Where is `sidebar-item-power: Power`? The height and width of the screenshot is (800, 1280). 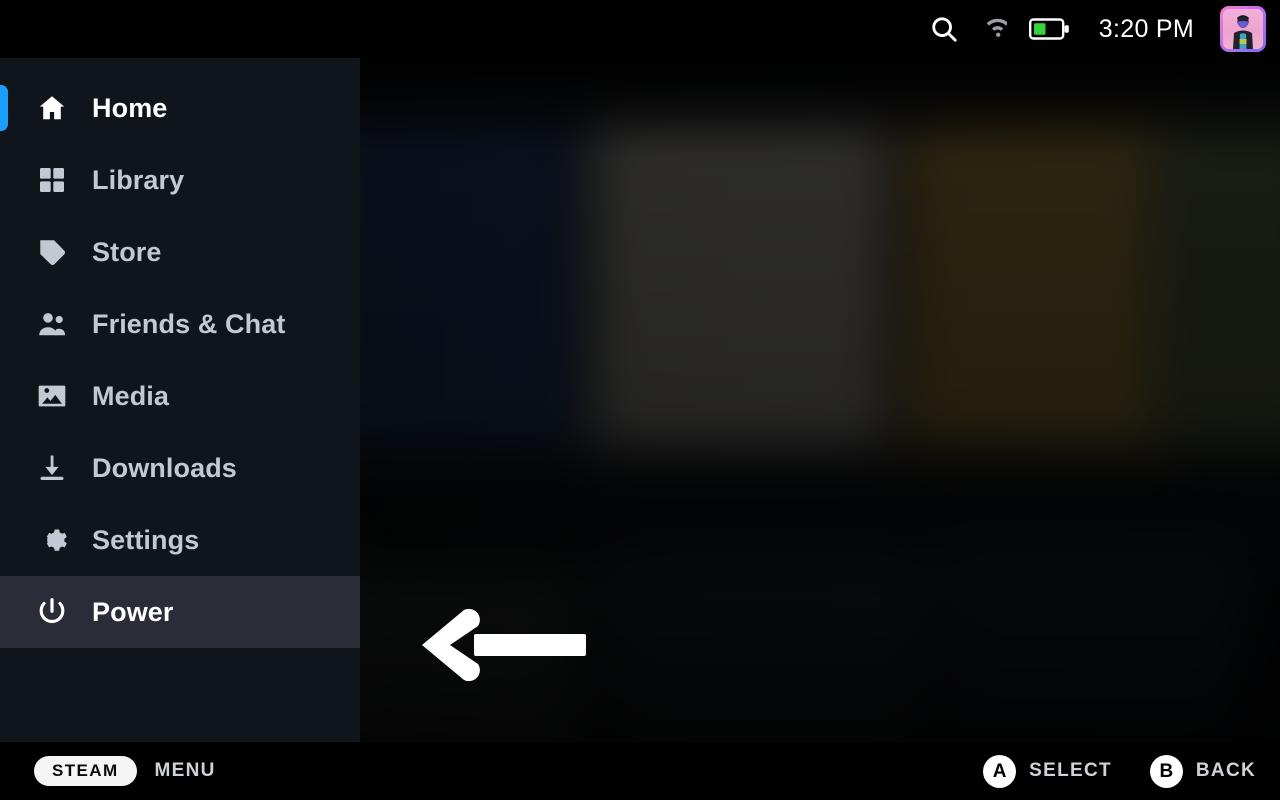
sidebar-item-power: Power is located at coordinates (180, 612).